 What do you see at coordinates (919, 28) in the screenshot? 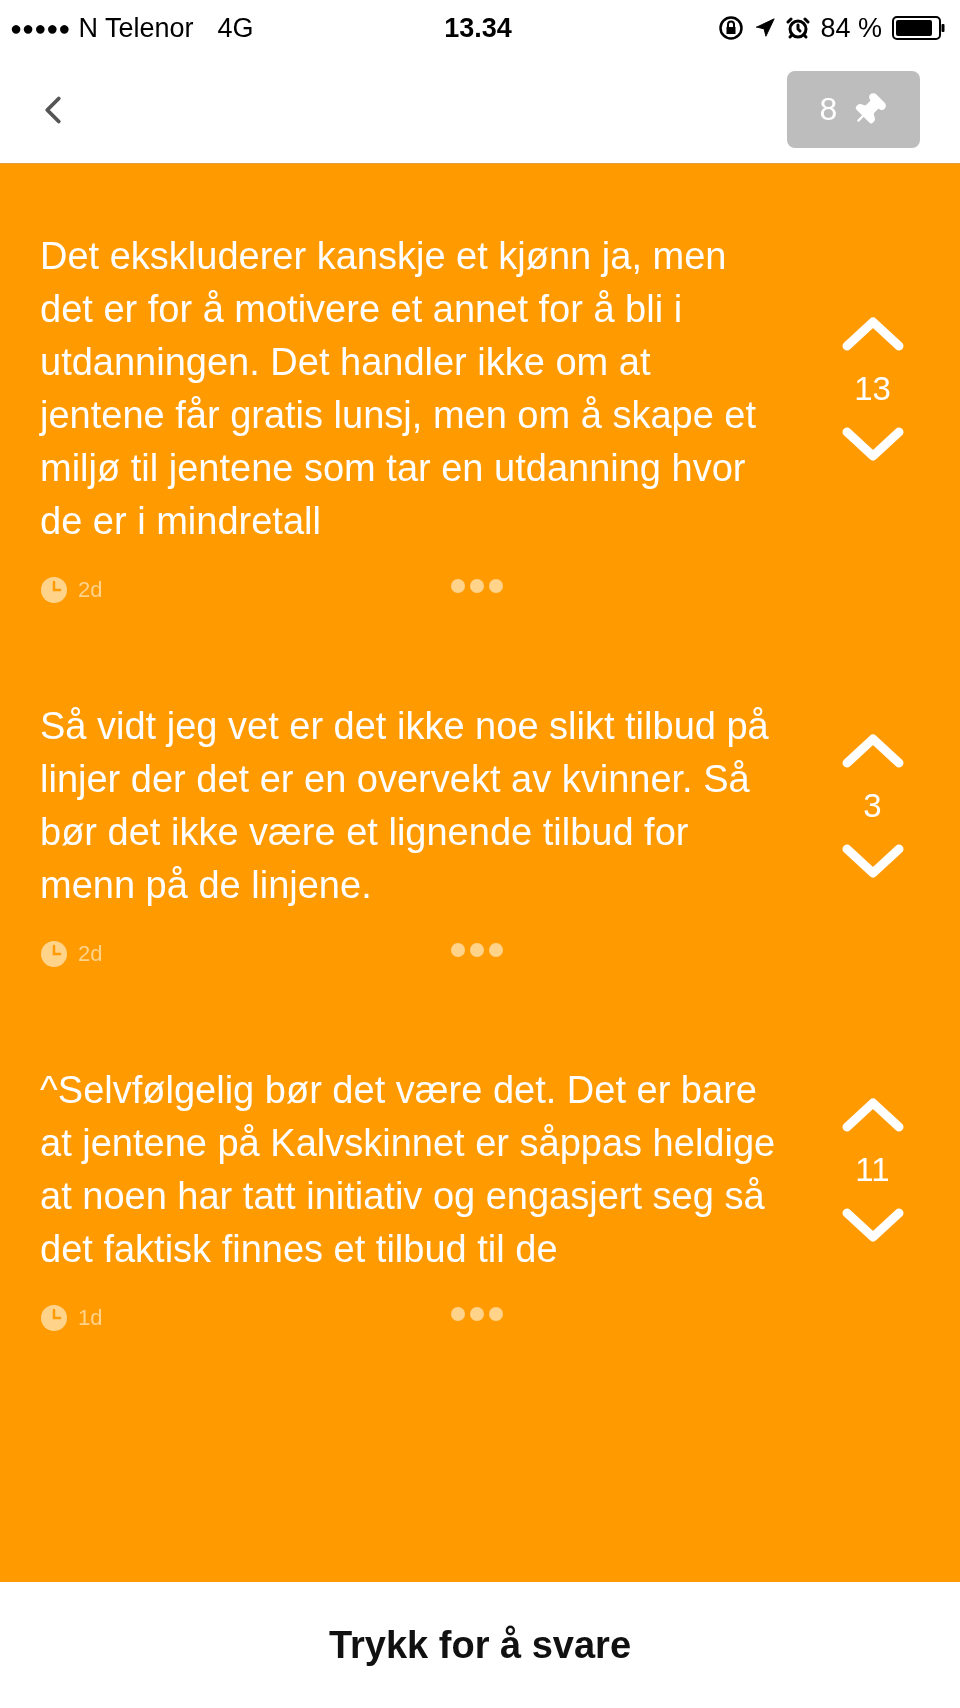
I see `battery-icon` at bounding box center [919, 28].